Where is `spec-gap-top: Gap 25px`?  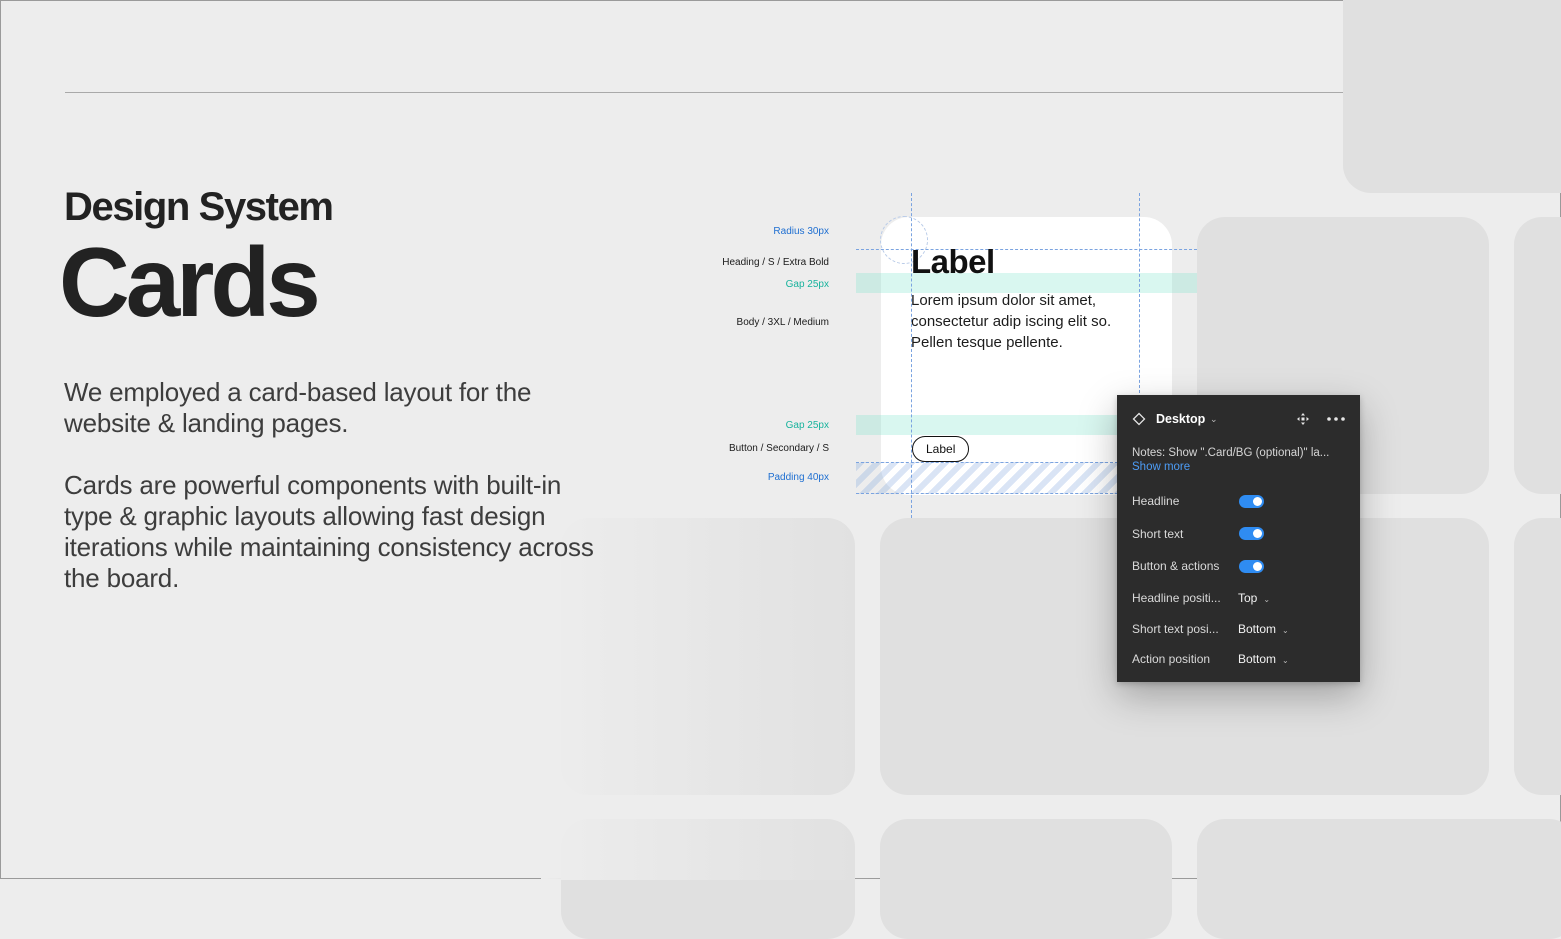
spec-gap-top: Gap 25px is located at coordinates (807, 284).